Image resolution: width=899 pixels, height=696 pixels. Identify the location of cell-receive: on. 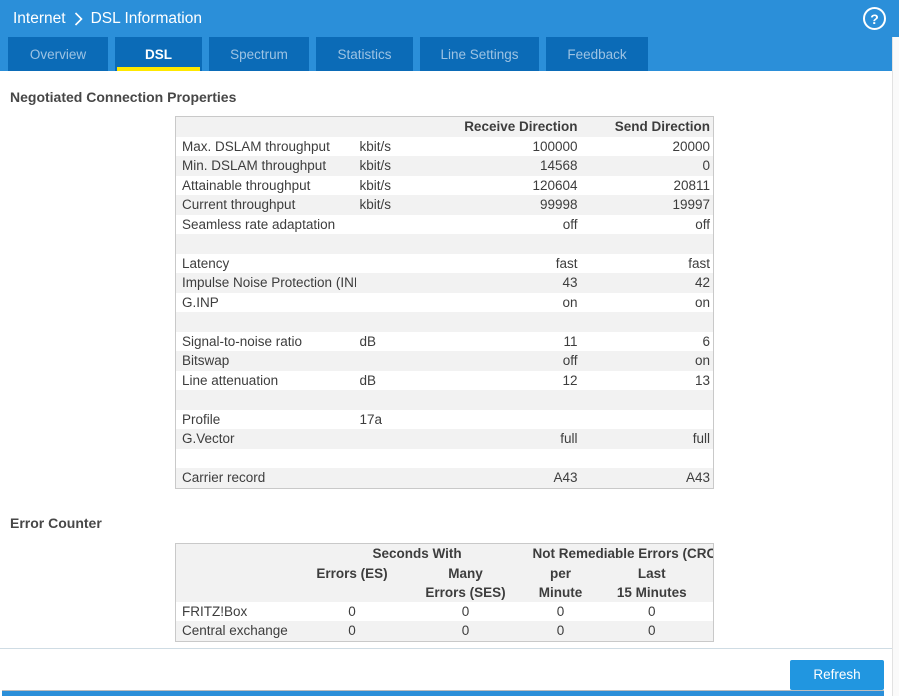
(570, 302).